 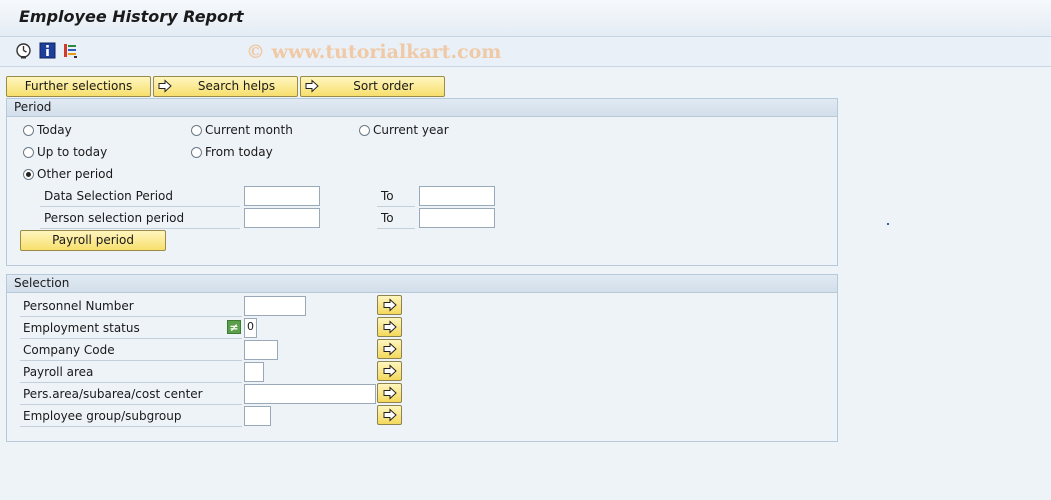 What do you see at coordinates (236, 86) in the screenshot?
I see `search-helps-label: Search helps` at bounding box center [236, 86].